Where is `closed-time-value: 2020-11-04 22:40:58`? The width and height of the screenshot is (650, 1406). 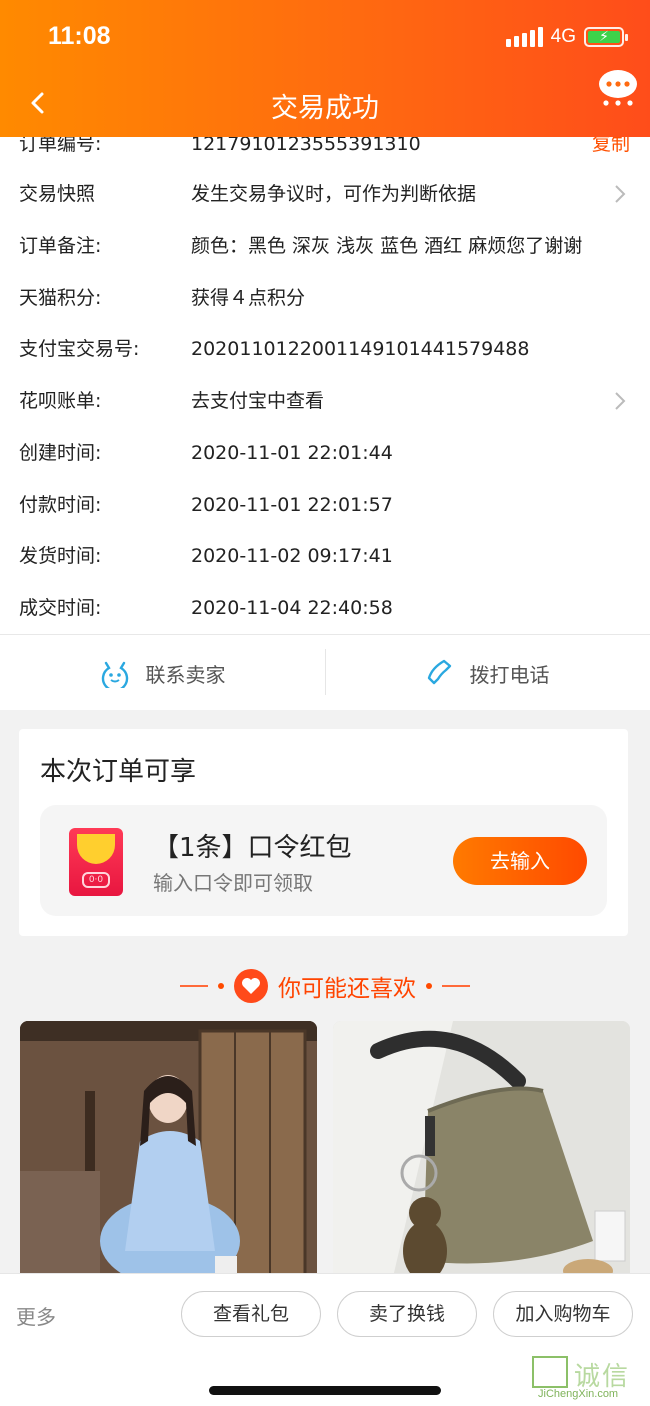
closed-time-value: 2020-11-04 22:40:58 is located at coordinates (292, 608).